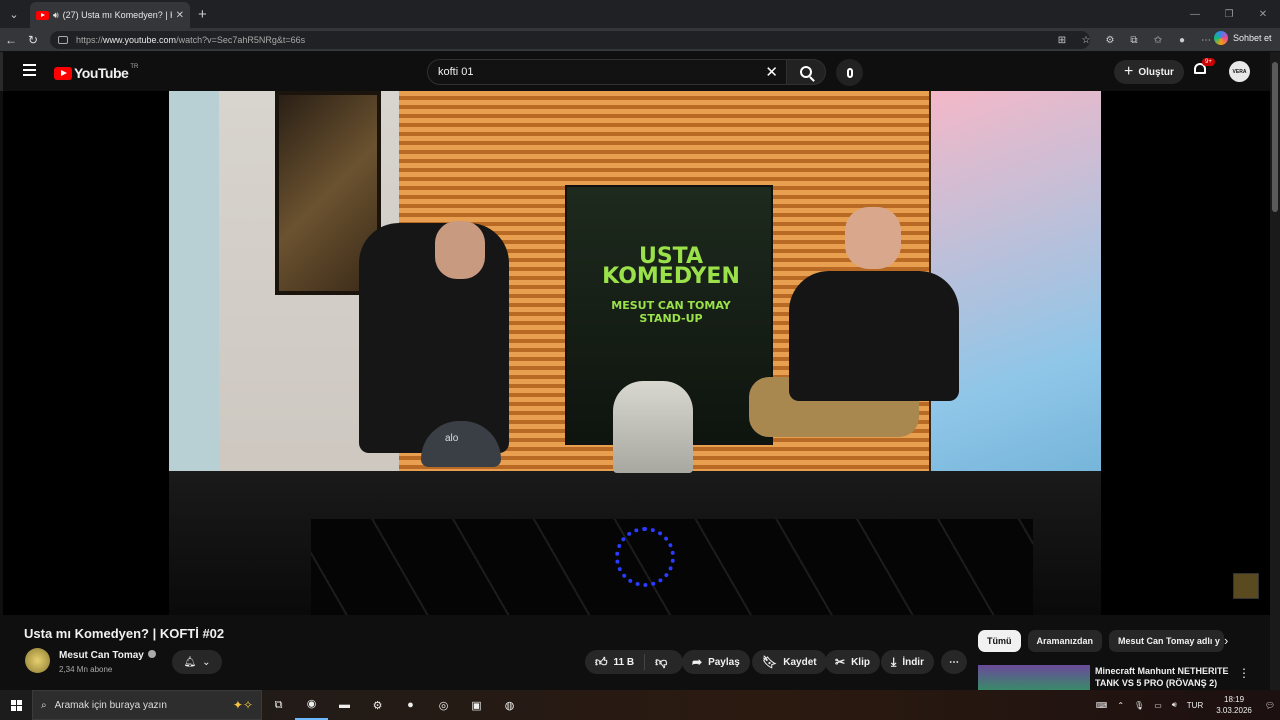 This screenshot has width=1280, height=720. What do you see at coordinates (1102, 705) in the screenshot?
I see `keyboard-icon: ⌨` at bounding box center [1102, 705].